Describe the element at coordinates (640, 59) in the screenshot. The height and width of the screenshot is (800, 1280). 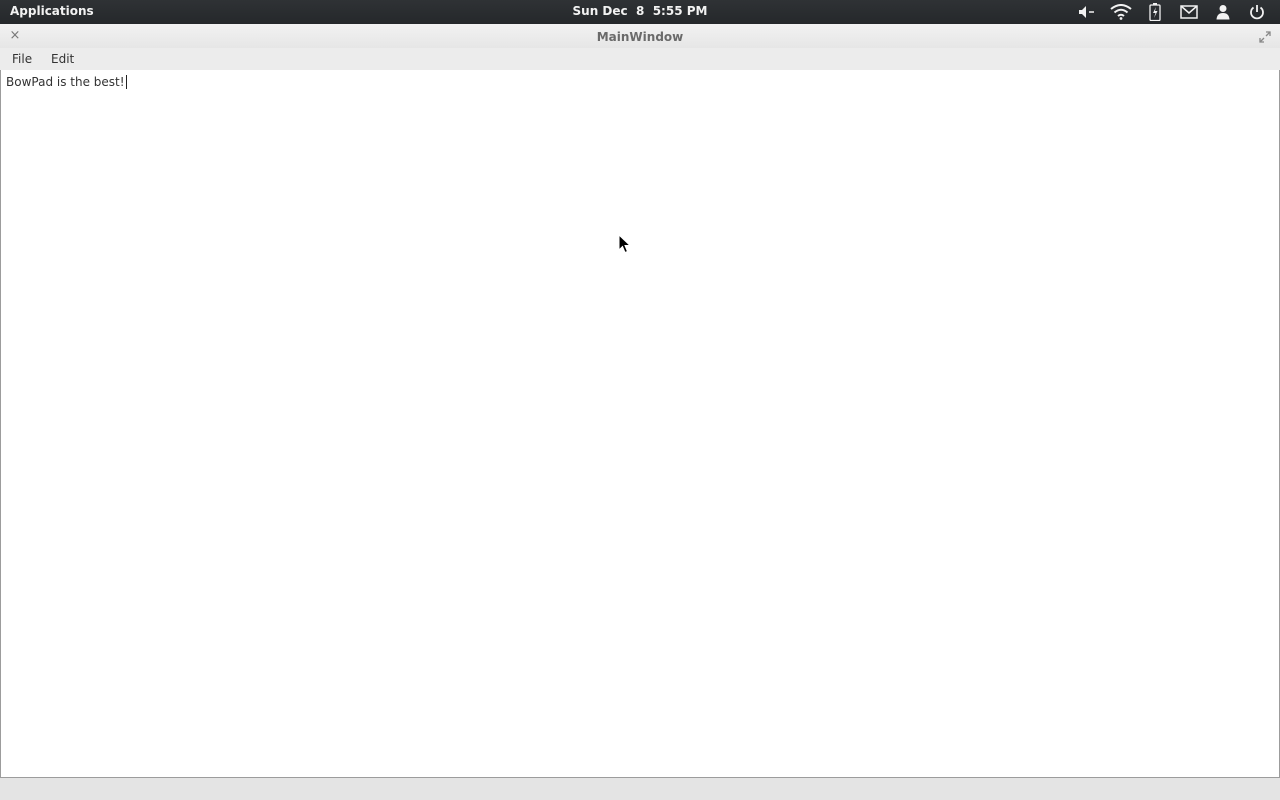
I see `menu-bar: File Edit` at that location.